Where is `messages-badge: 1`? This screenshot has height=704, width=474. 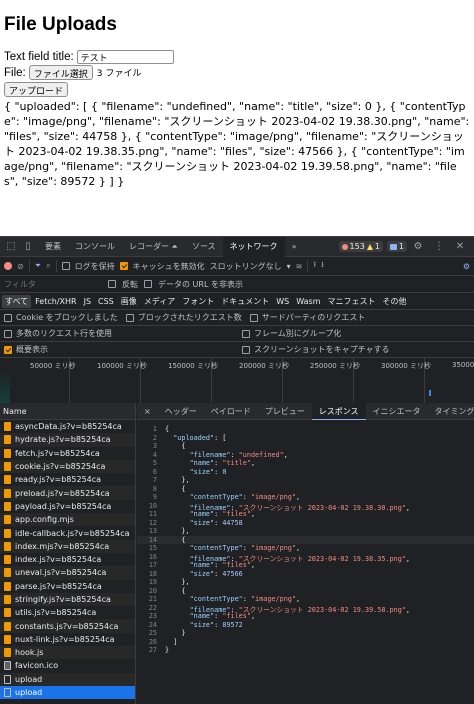 messages-badge: 1 is located at coordinates (396, 246).